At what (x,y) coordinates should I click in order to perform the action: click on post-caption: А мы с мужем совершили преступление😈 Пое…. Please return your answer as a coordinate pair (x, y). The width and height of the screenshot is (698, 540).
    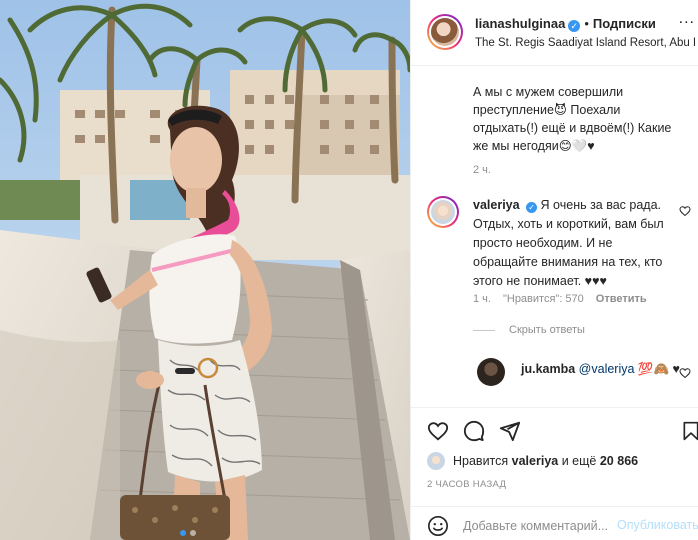
    Looking at the image, I should click on (572, 119).